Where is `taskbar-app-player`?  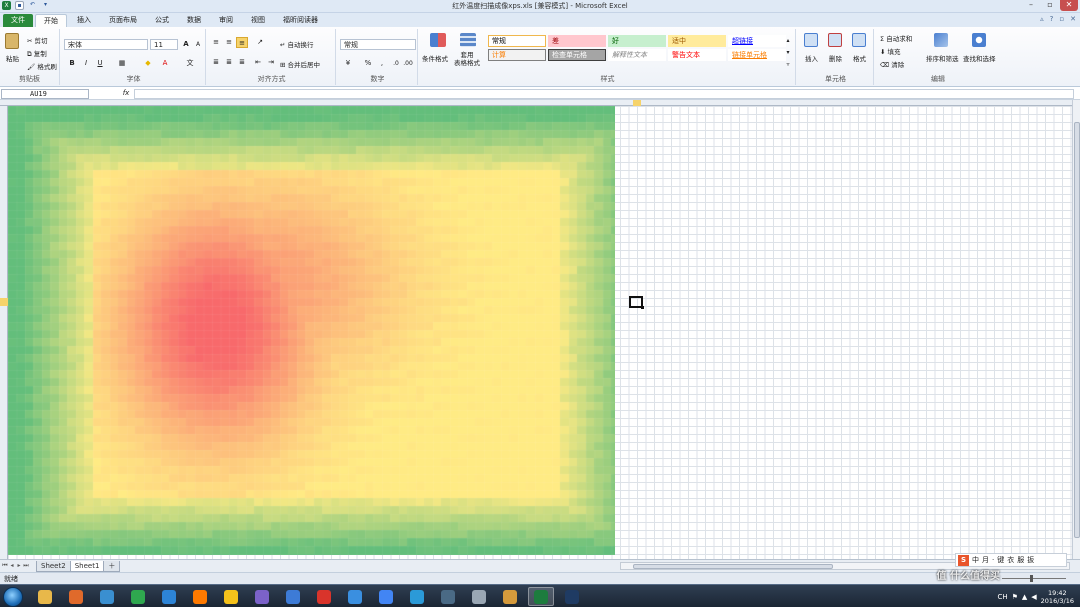 taskbar-app-player is located at coordinates (479, 596).